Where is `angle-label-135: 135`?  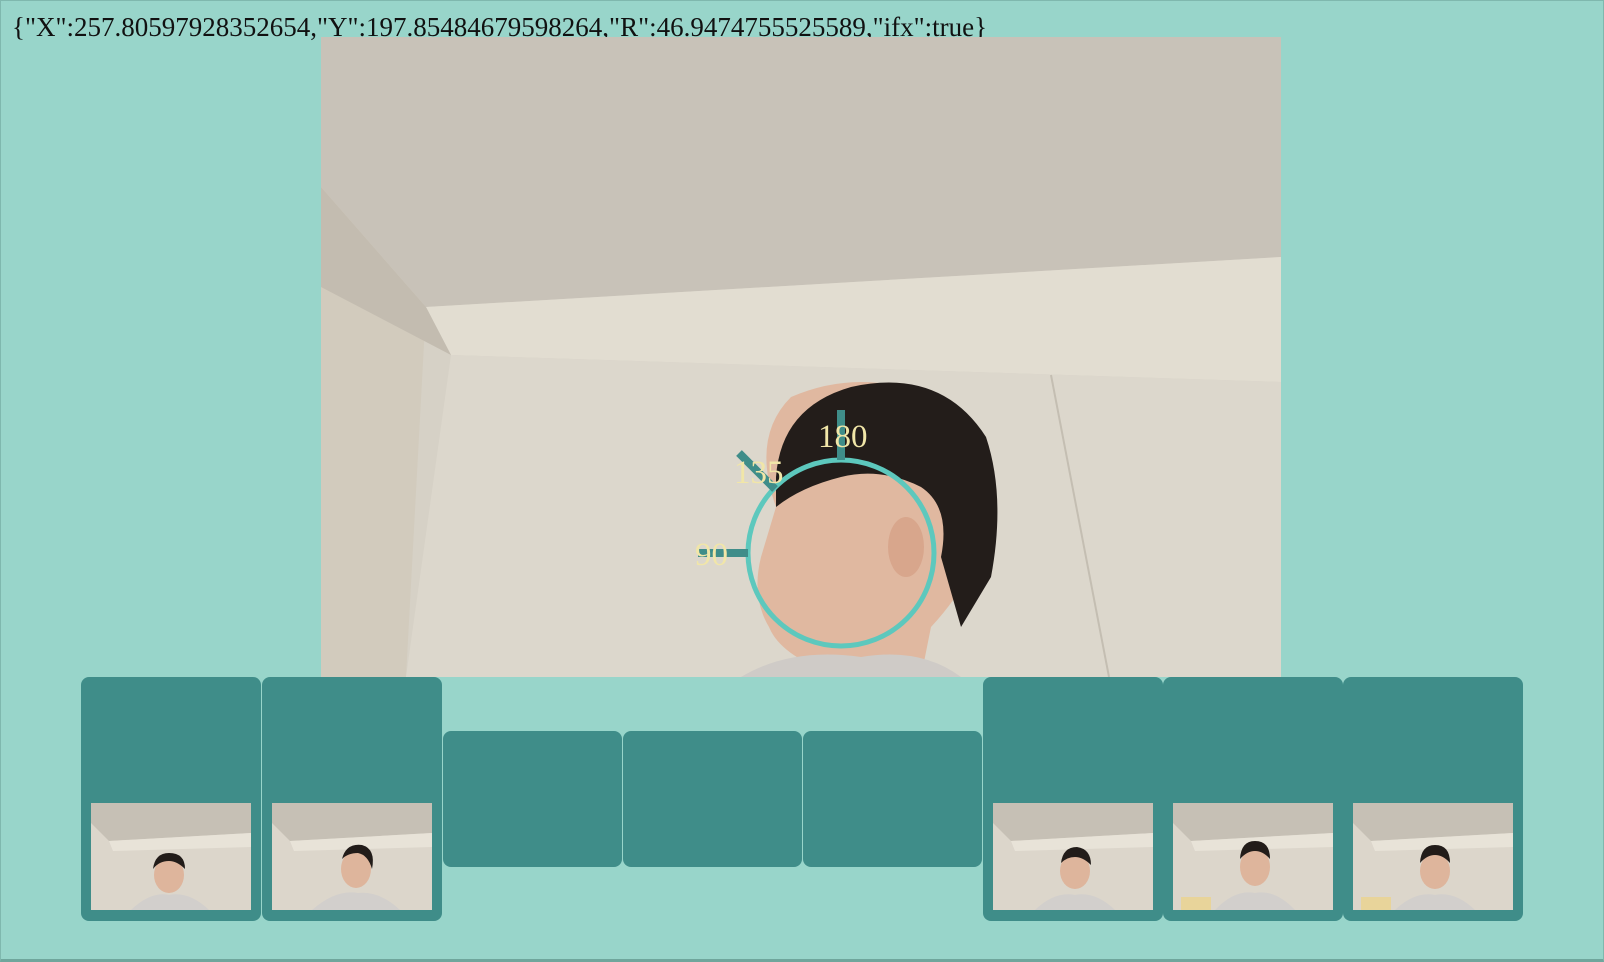 angle-label-135: 135 is located at coordinates (759, 473).